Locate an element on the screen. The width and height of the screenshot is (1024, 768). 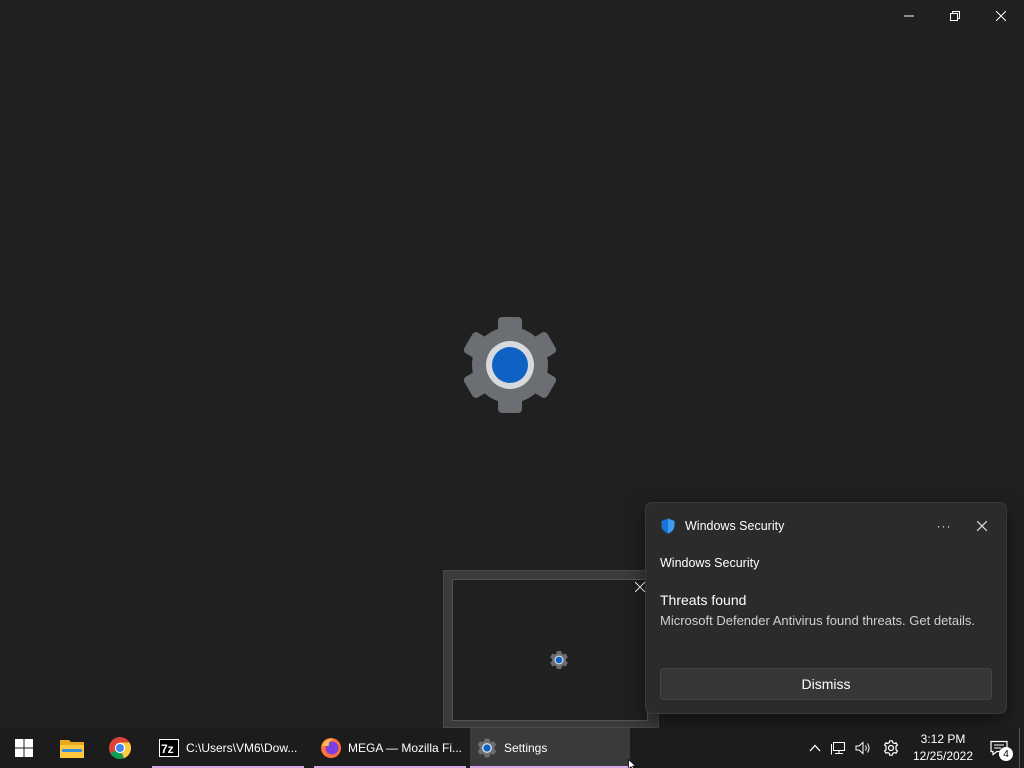
svg-text: 7z is located at coordinates (167, 749).